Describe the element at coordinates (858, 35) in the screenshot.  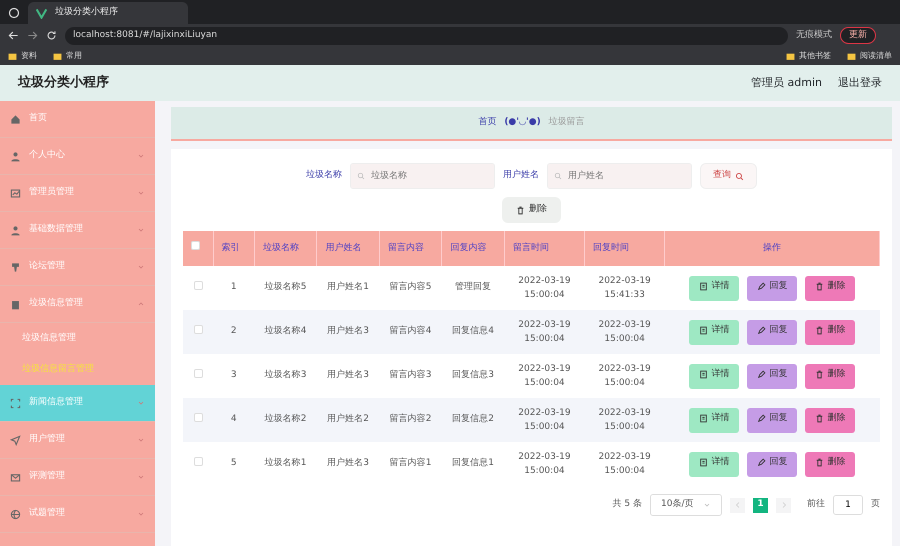
I see `update-button: 更新` at that location.